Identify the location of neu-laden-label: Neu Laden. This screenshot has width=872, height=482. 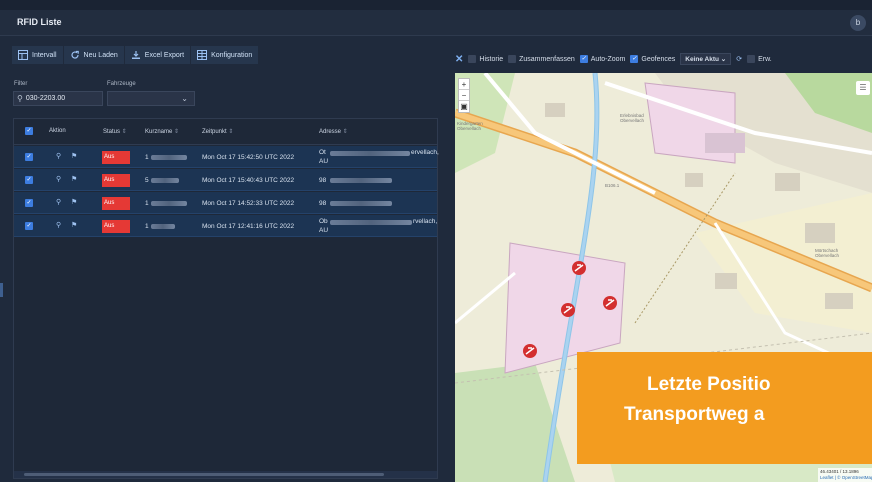
(100, 55).